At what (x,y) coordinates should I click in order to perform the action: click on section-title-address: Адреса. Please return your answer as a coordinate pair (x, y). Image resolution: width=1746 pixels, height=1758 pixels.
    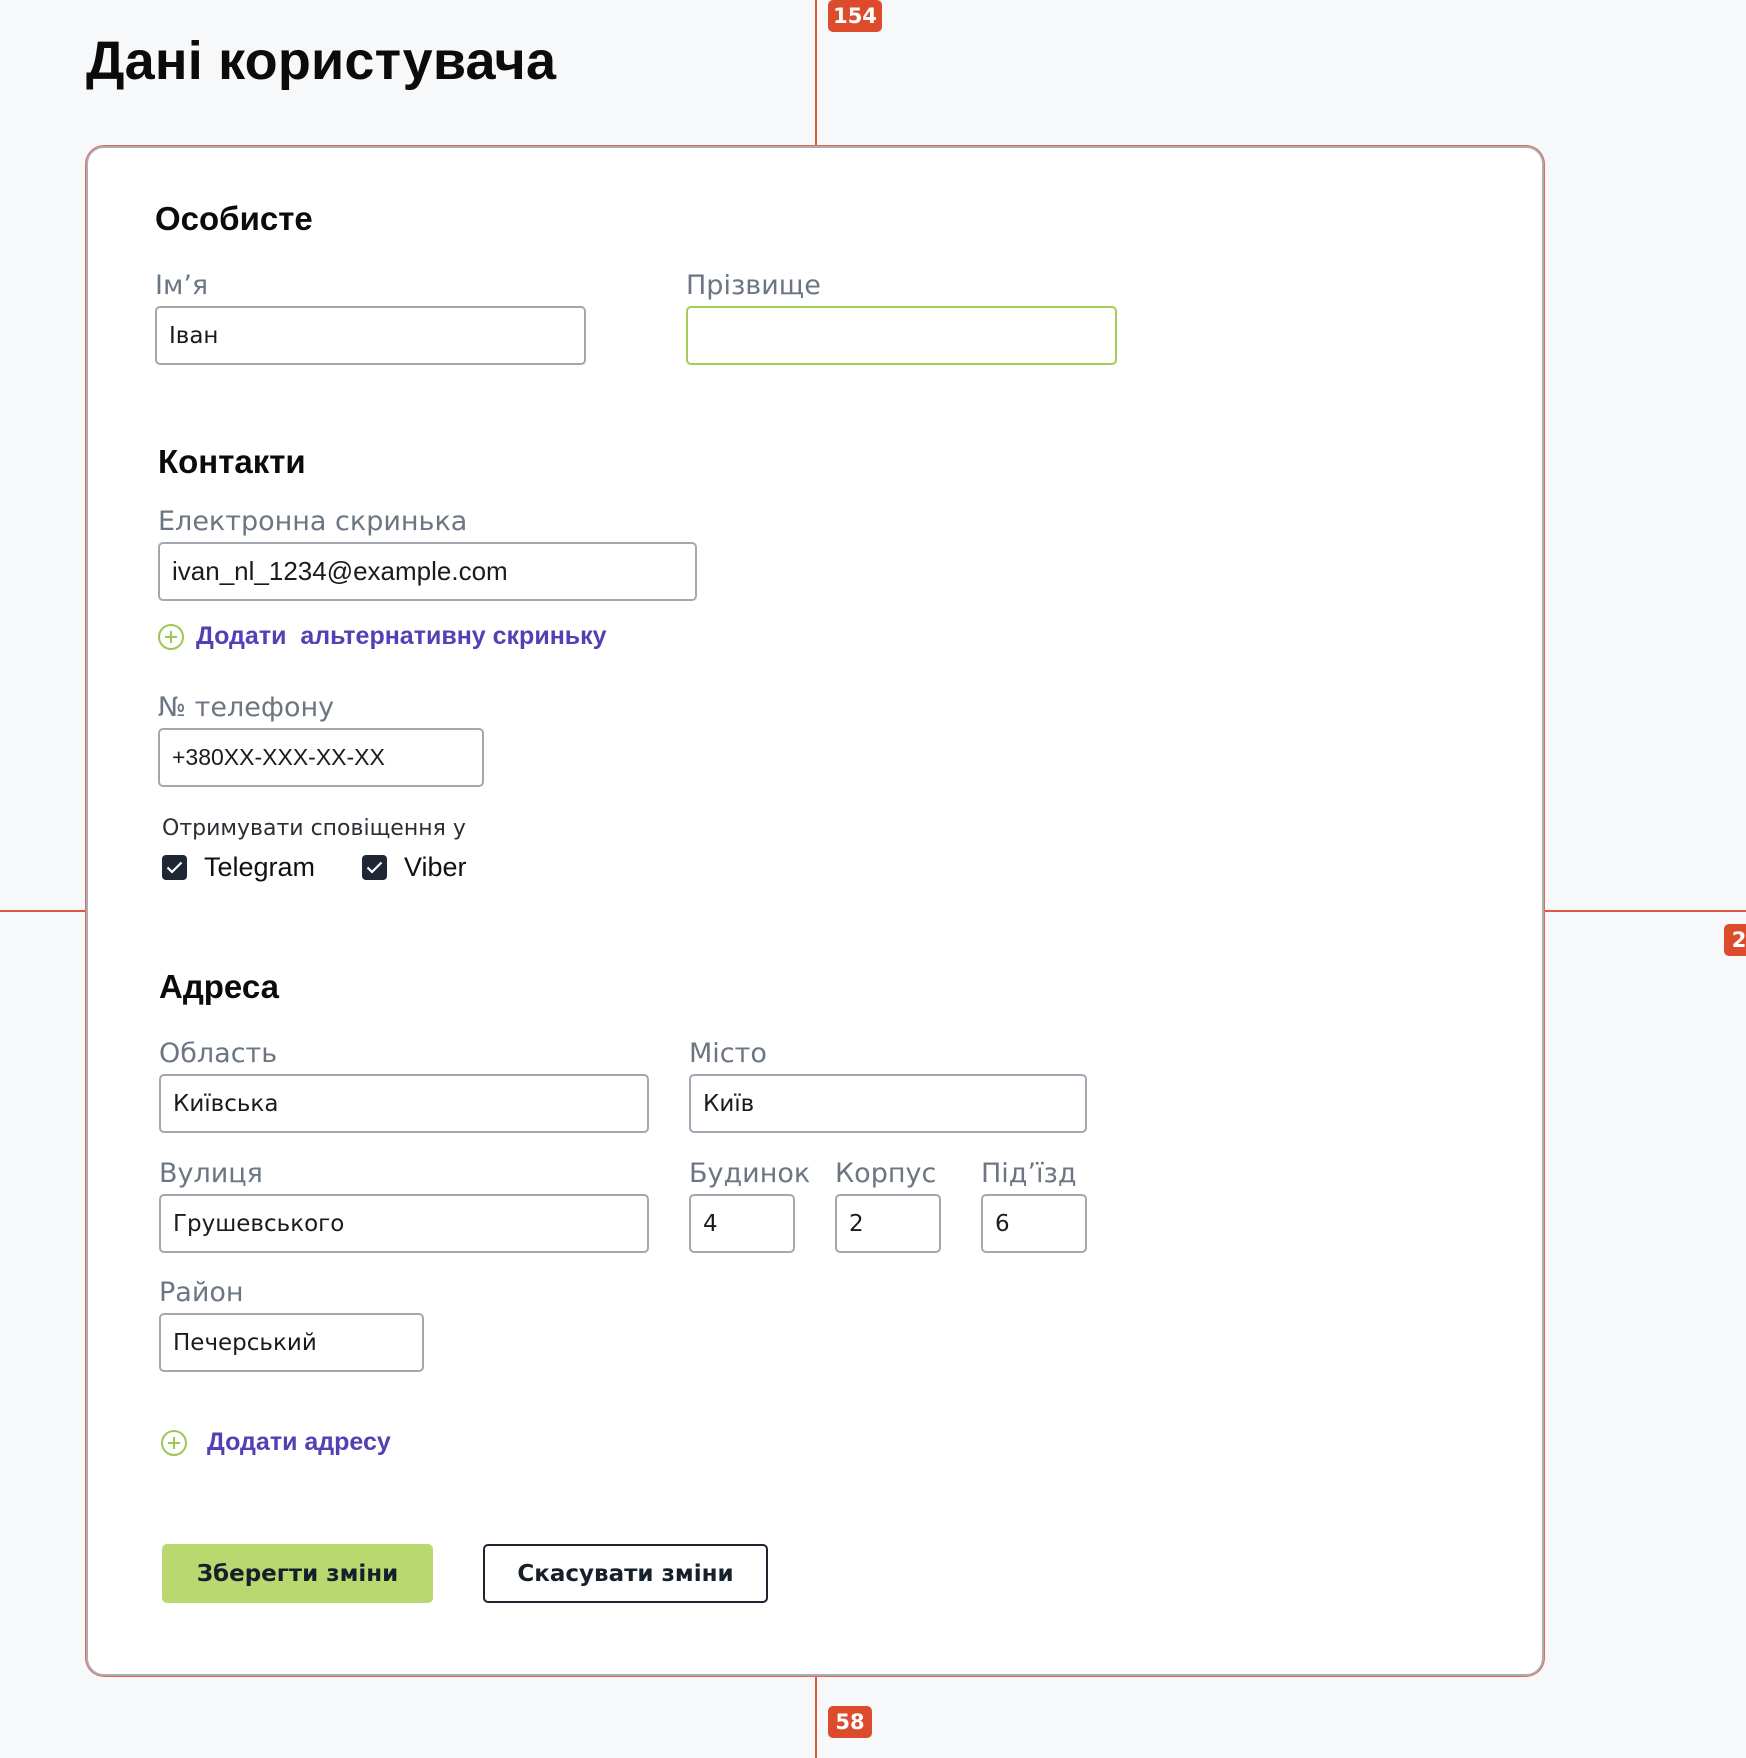
    Looking at the image, I should click on (219, 986).